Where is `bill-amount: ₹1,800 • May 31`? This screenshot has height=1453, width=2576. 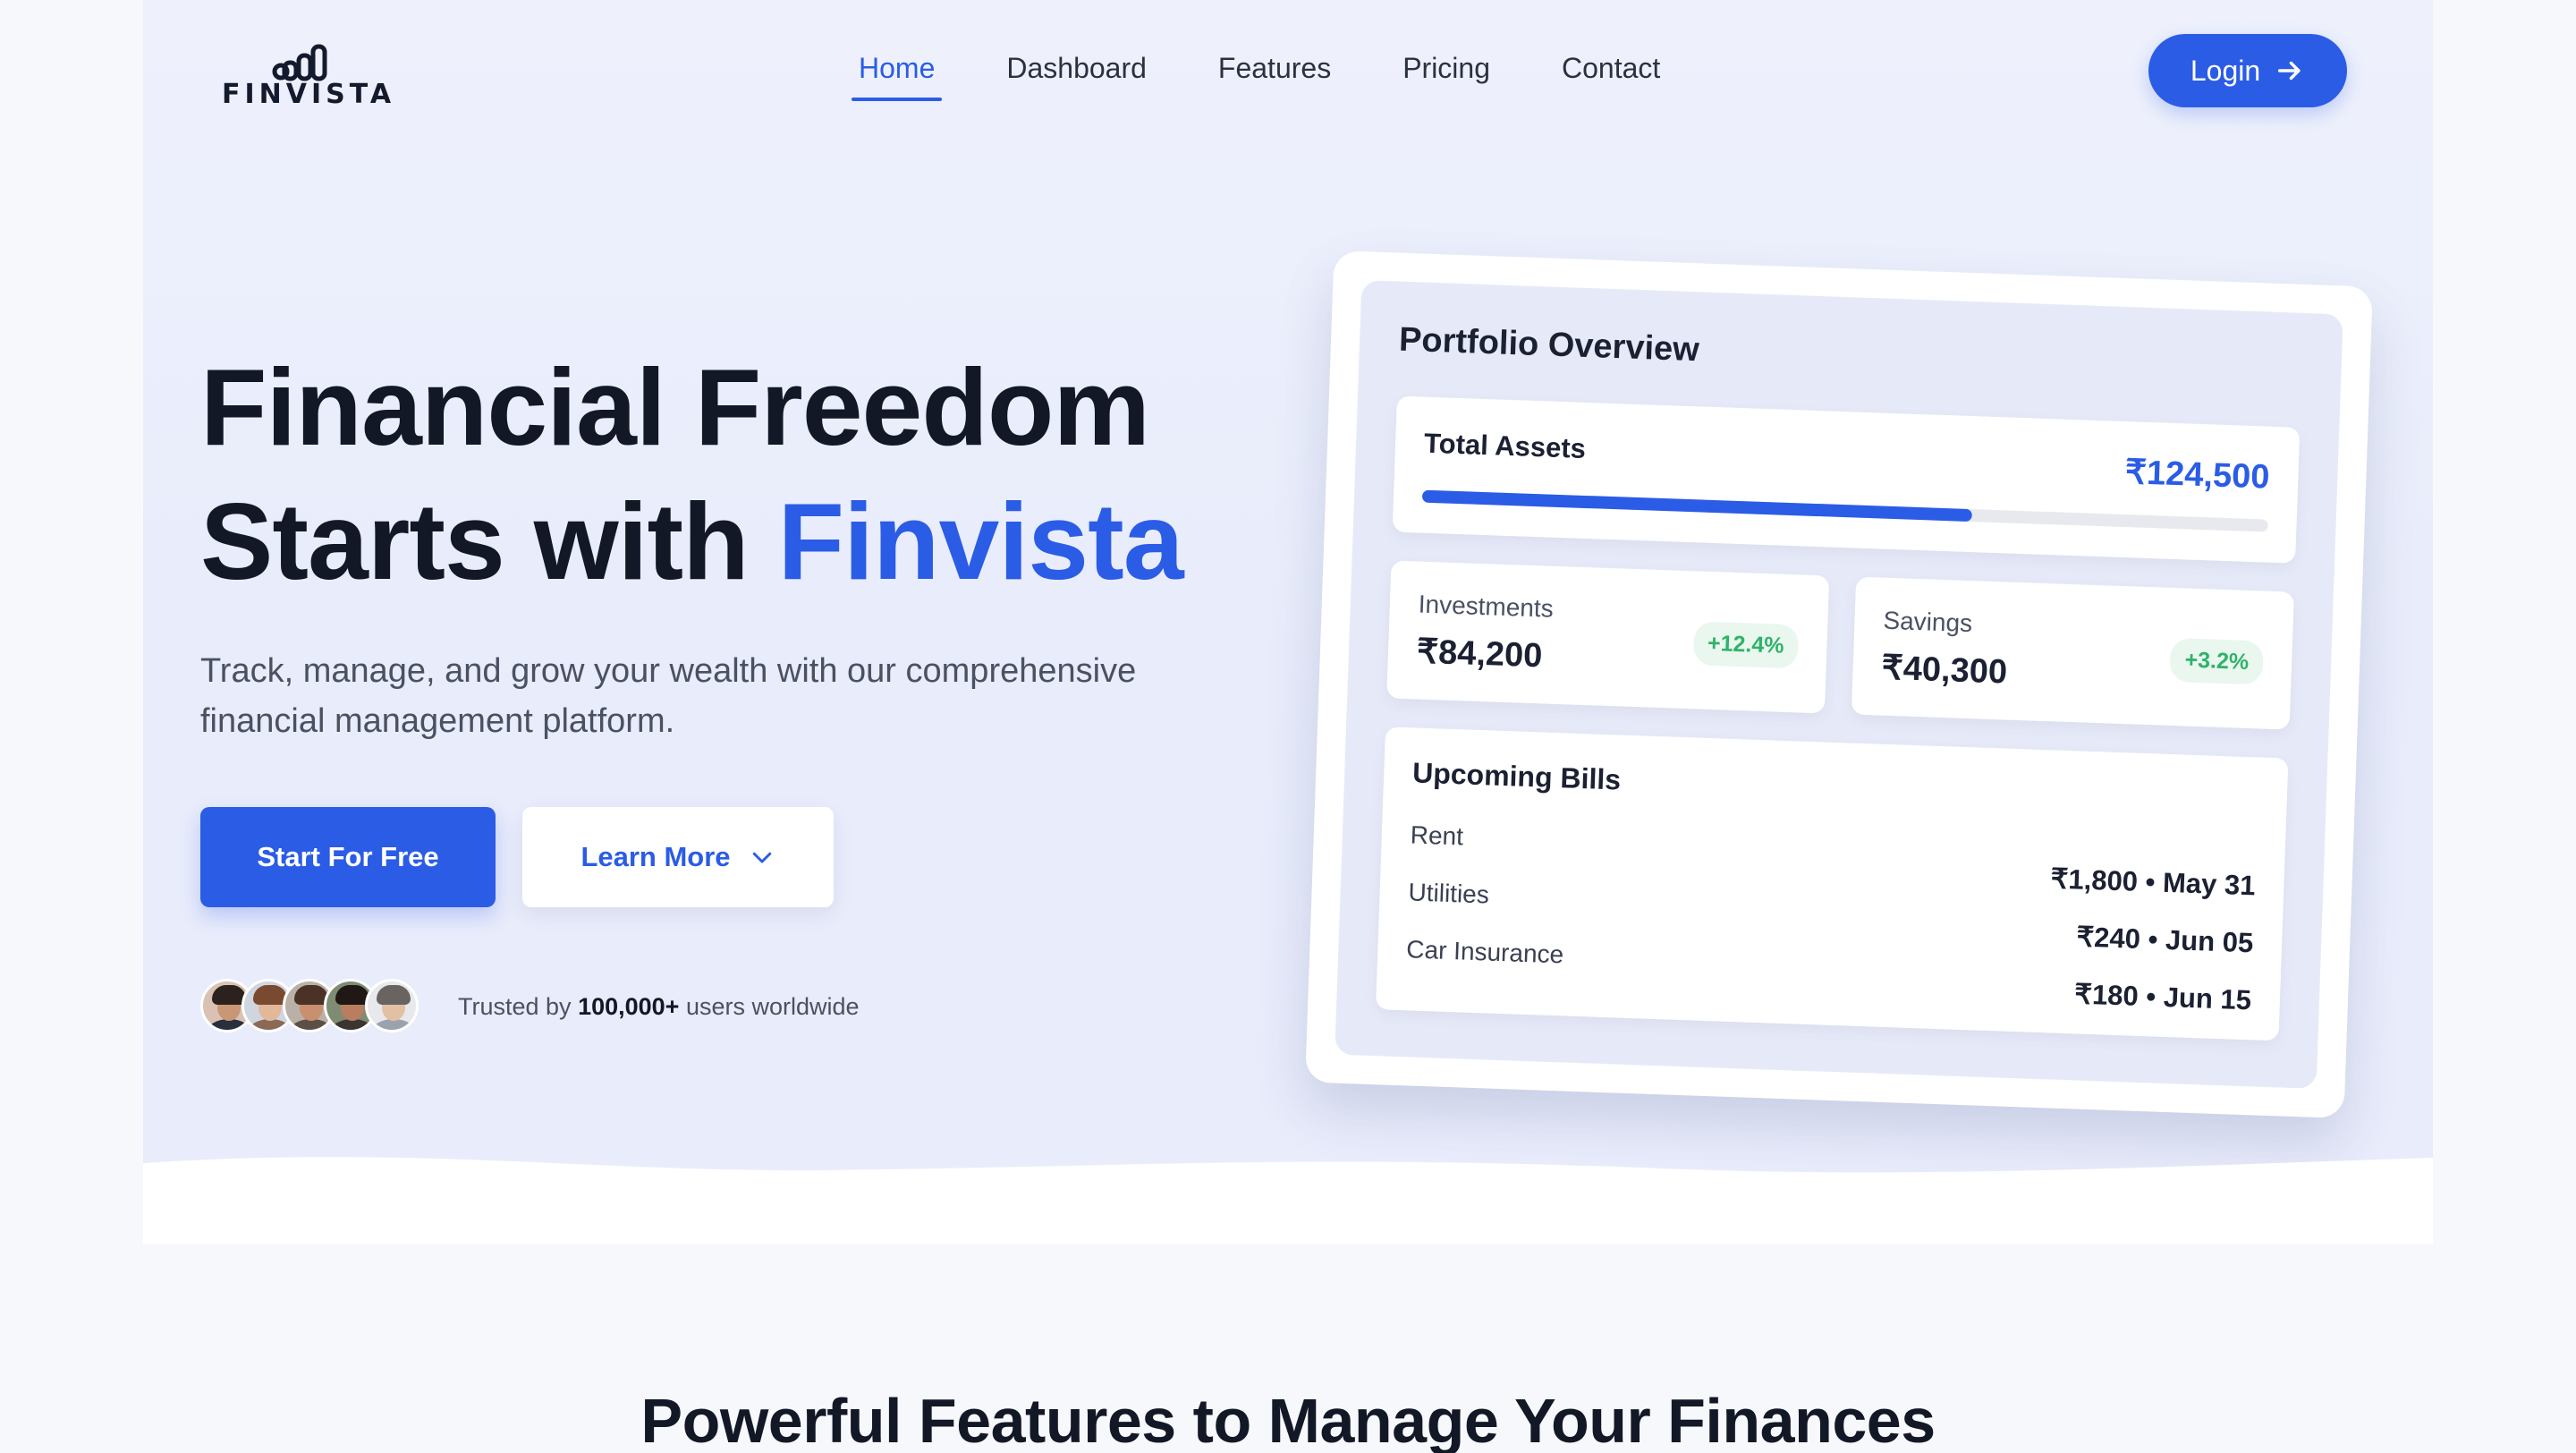 bill-amount: ₹1,800 • May 31 is located at coordinates (2153, 882).